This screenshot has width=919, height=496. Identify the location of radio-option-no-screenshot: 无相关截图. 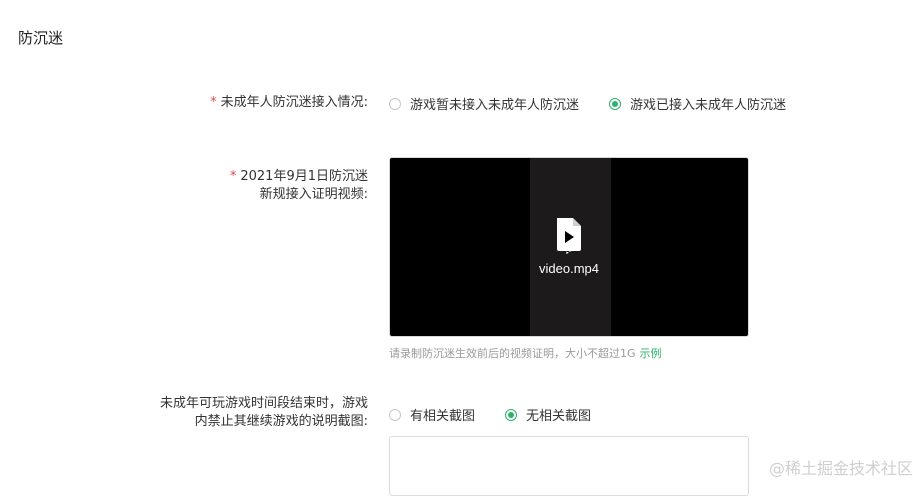
(548, 414).